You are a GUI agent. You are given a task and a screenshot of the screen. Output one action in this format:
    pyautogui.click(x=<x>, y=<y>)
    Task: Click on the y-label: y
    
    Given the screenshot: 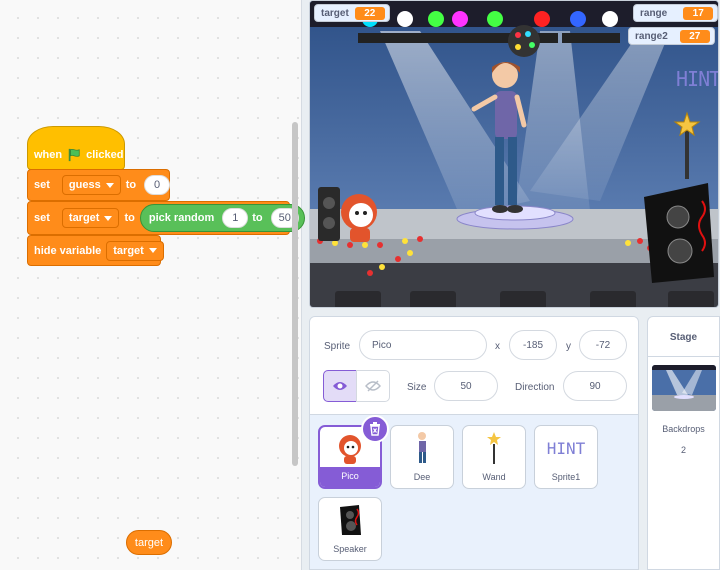 What is the action you would take?
    pyautogui.click(x=568, y=346)
    